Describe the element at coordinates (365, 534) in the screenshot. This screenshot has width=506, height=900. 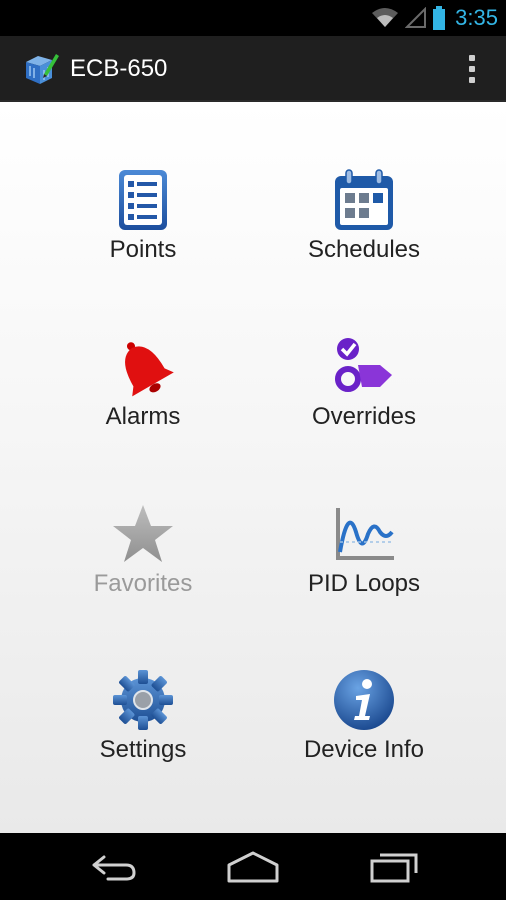
I see `pid-chart-icon` at that location.